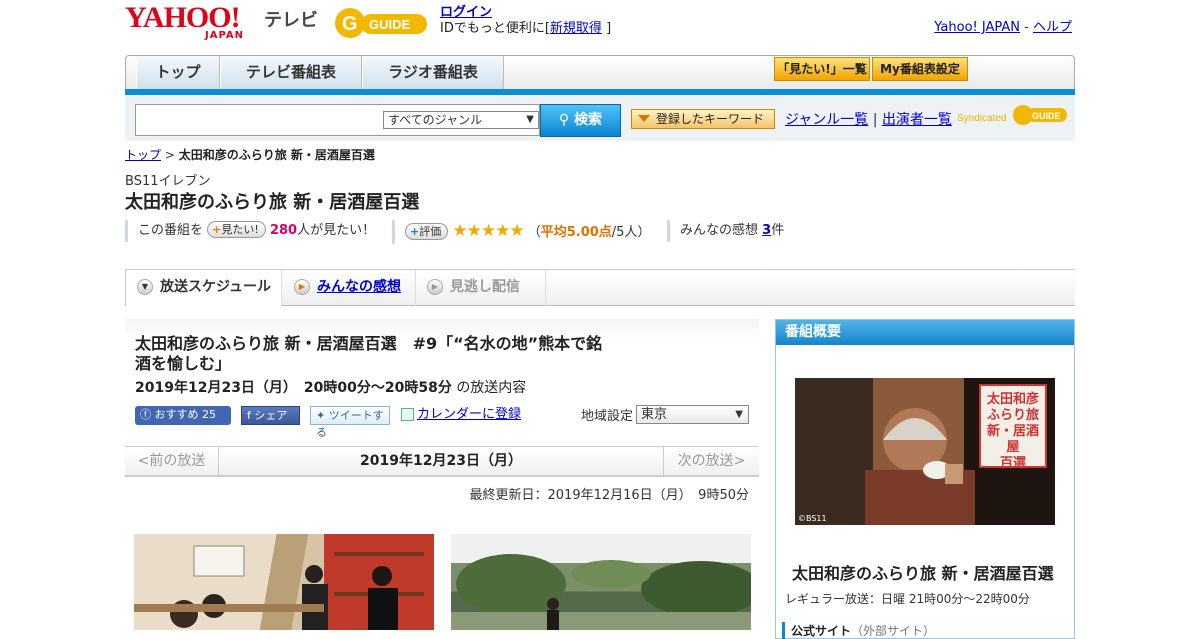 The width and height of the screenshot is (1200, 639). I want to click on tab-label: 放送スケジュール, so click(216, 287).